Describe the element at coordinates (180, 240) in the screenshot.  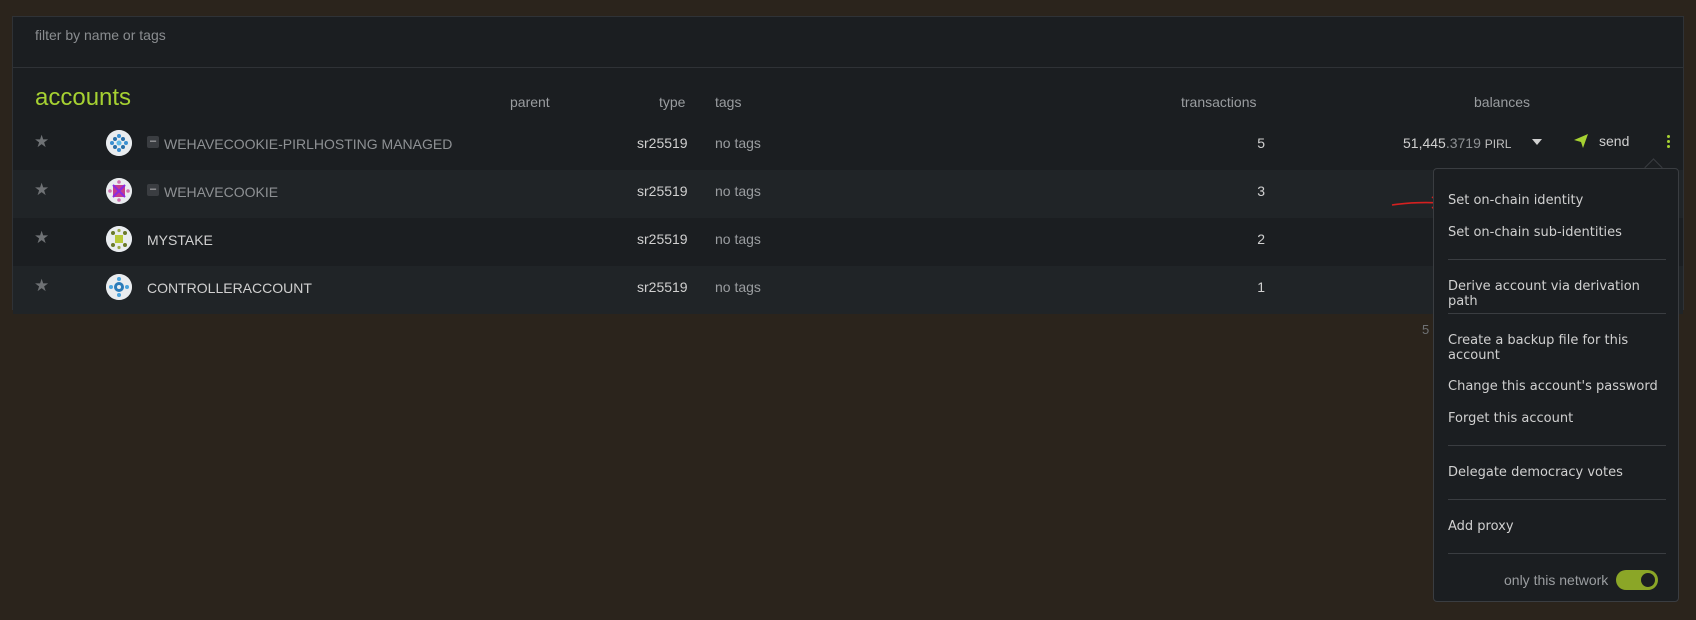
I see `account-name: MYSTAKE` at that location.